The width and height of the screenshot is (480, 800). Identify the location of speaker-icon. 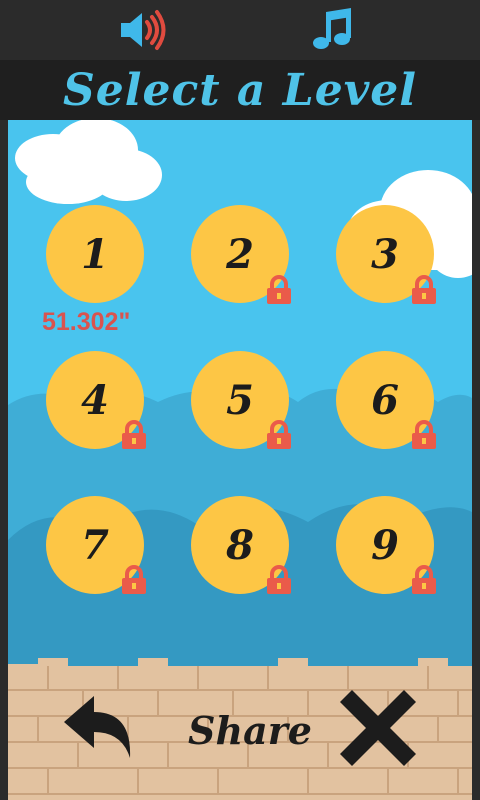
(143, 30).